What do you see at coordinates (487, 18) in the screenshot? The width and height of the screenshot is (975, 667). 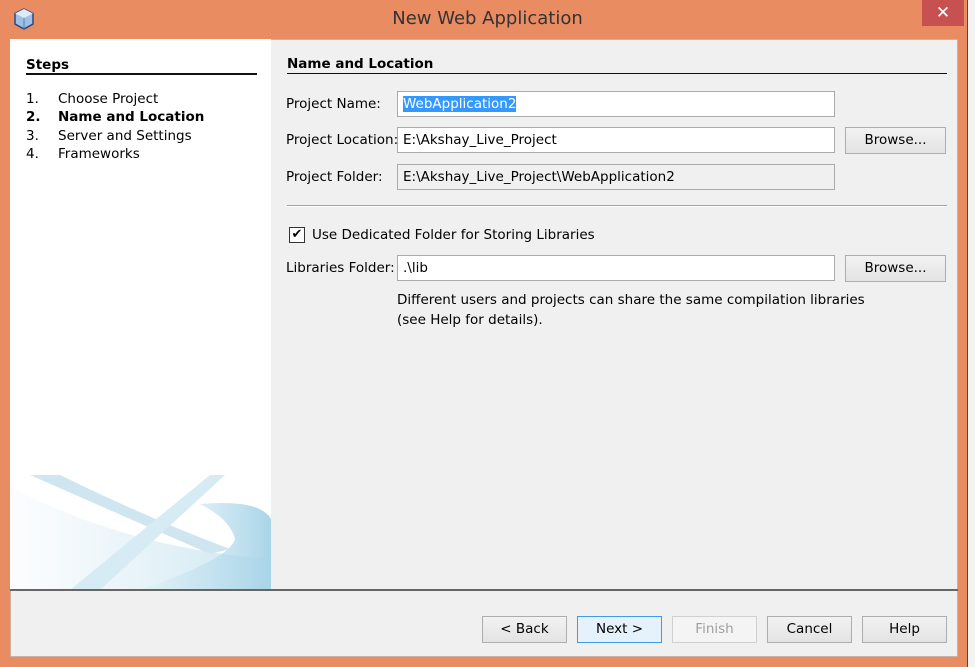 I see `window-title: New Web Application` at bounding box center [487, 18].